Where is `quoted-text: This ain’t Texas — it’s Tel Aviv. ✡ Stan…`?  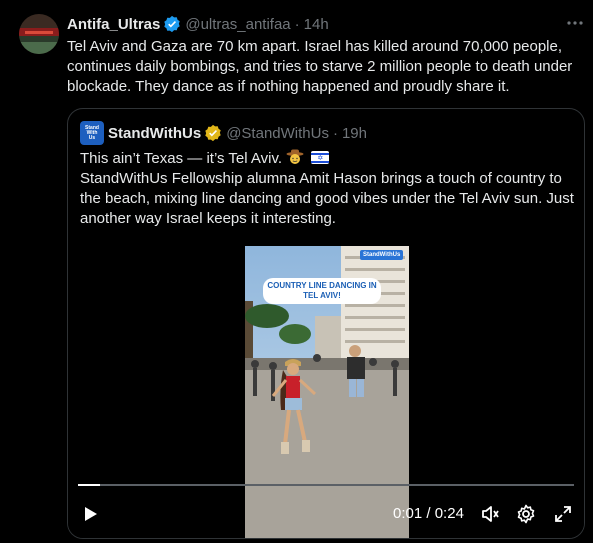 quoted-text: This ain’t Texas — it’s Tel Aviv. ✡ Stan… is located at coordinates (330, 189).